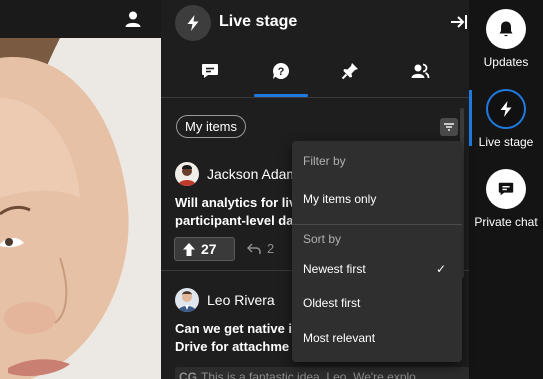  What do you see at coordinates (209, 249) in the screenshot?
I see `upvote-count: 27` at bounding box center [209, 249].